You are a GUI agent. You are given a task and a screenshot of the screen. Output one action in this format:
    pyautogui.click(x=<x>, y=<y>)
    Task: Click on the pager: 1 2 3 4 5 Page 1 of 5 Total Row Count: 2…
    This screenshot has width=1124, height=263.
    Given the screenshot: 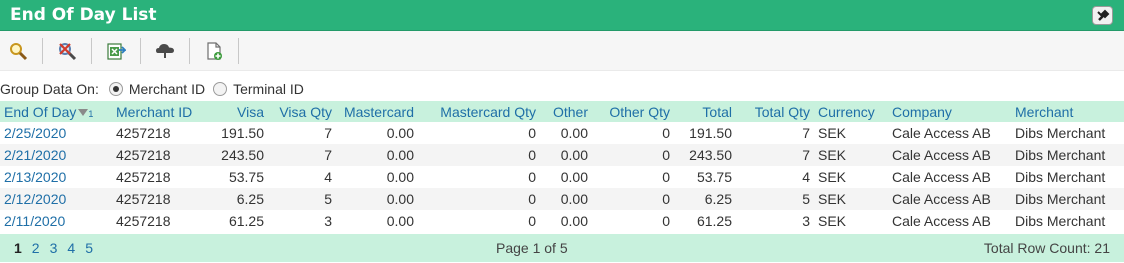 What is the action you would take?
    pyautogui.click(x=562, y=248)
    